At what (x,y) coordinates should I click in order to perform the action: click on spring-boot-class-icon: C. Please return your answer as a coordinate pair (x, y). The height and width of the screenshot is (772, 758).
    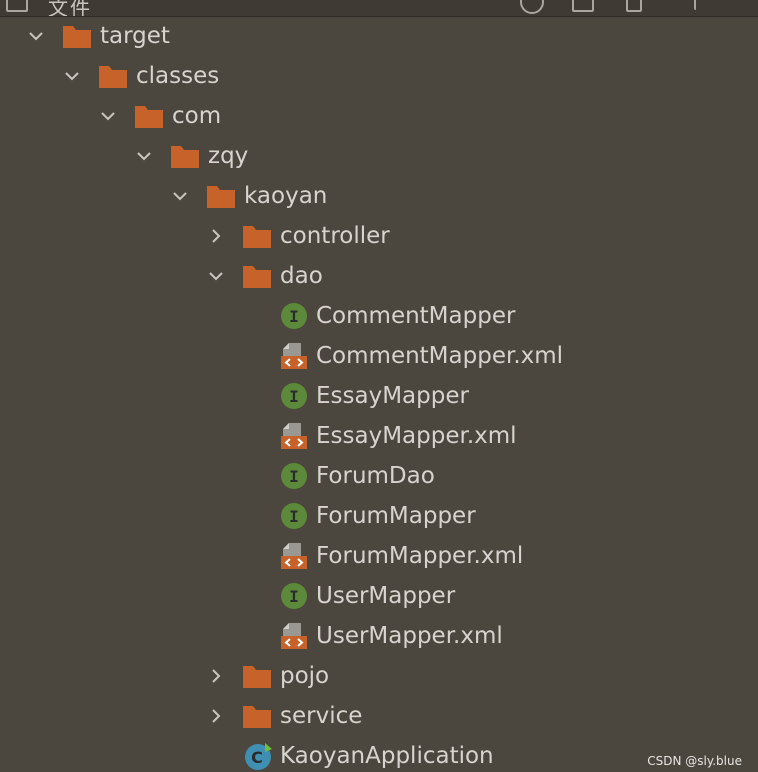
    Looking at the image, I should click on (258, 755).